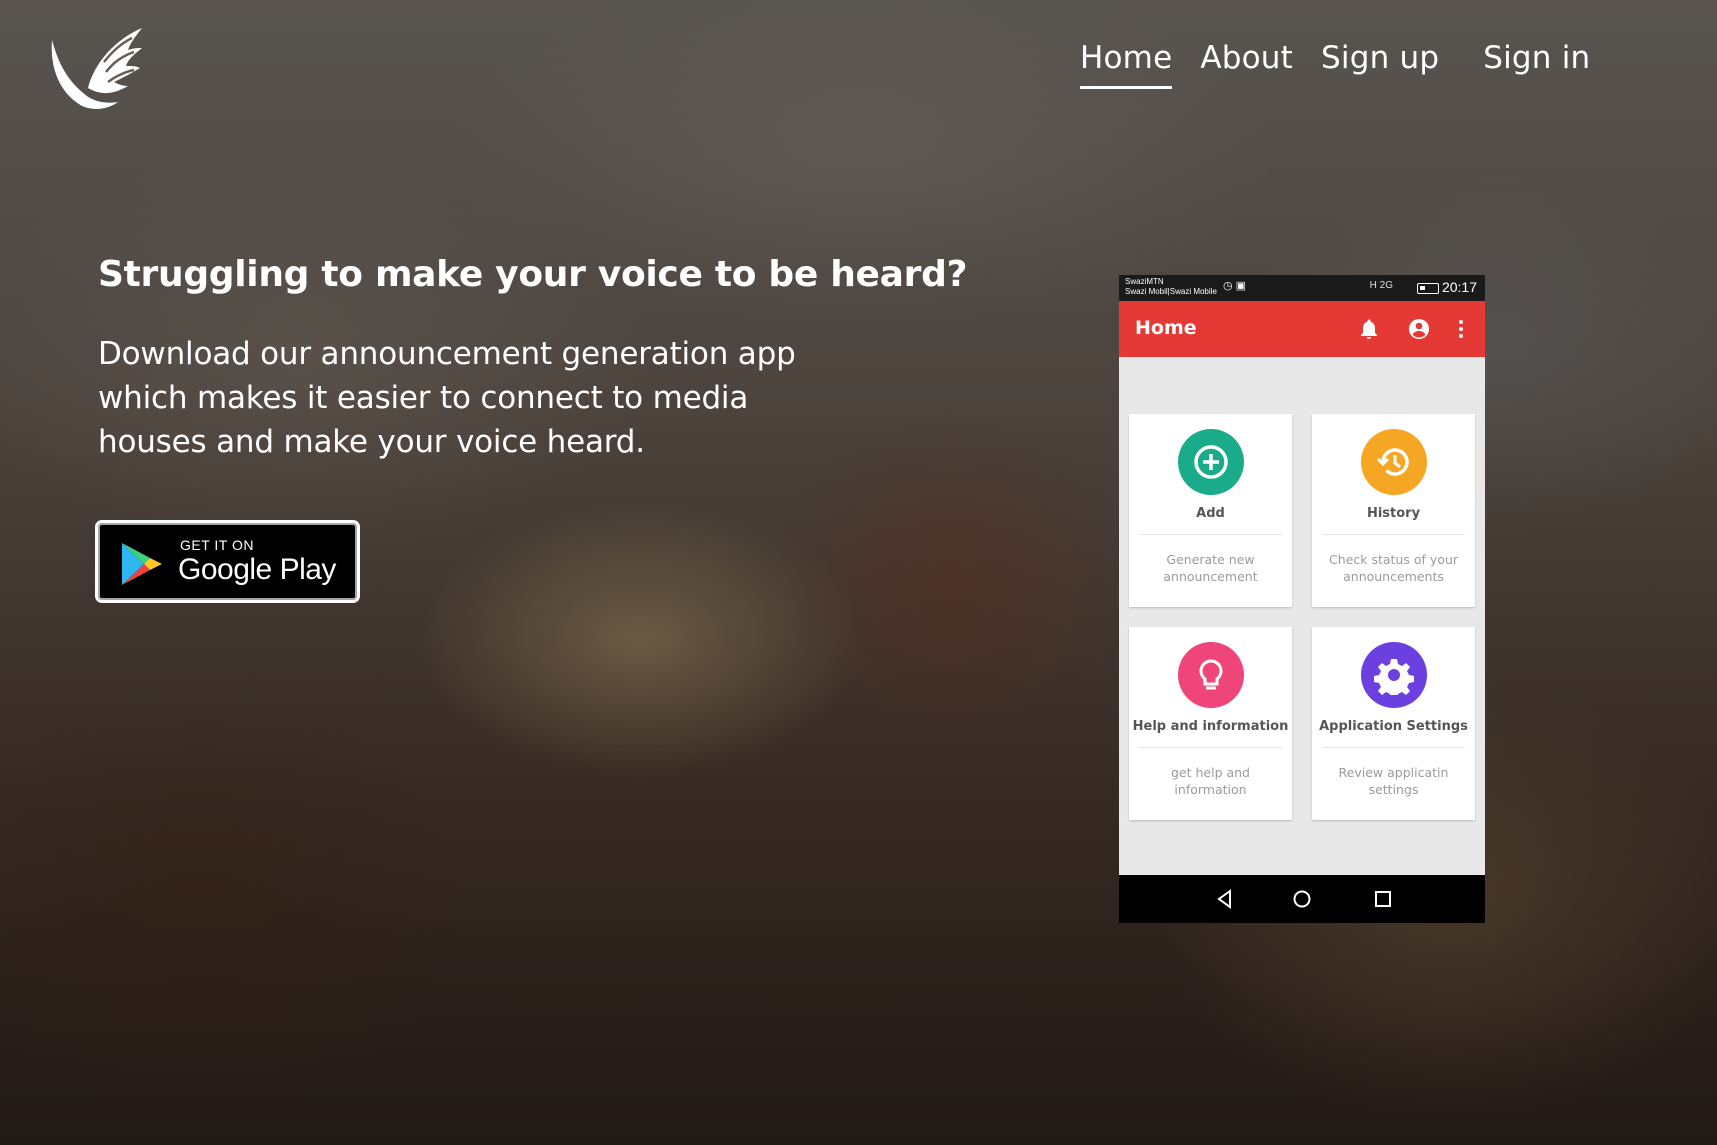 The image size is (1717, 1145). Describe the element at coordinates (142, 564) in the screenshot. I see `google-play-icon` at that location.